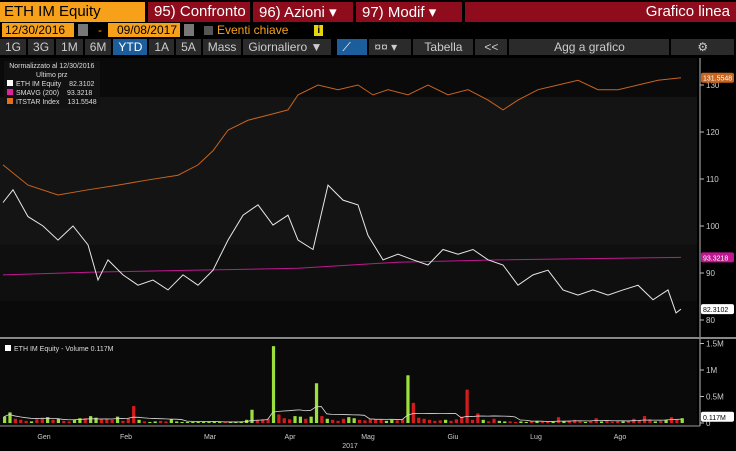 The height and width of the screenshot is (451, 736). I want to click on menu-label: Azioni, so click(304, 12).